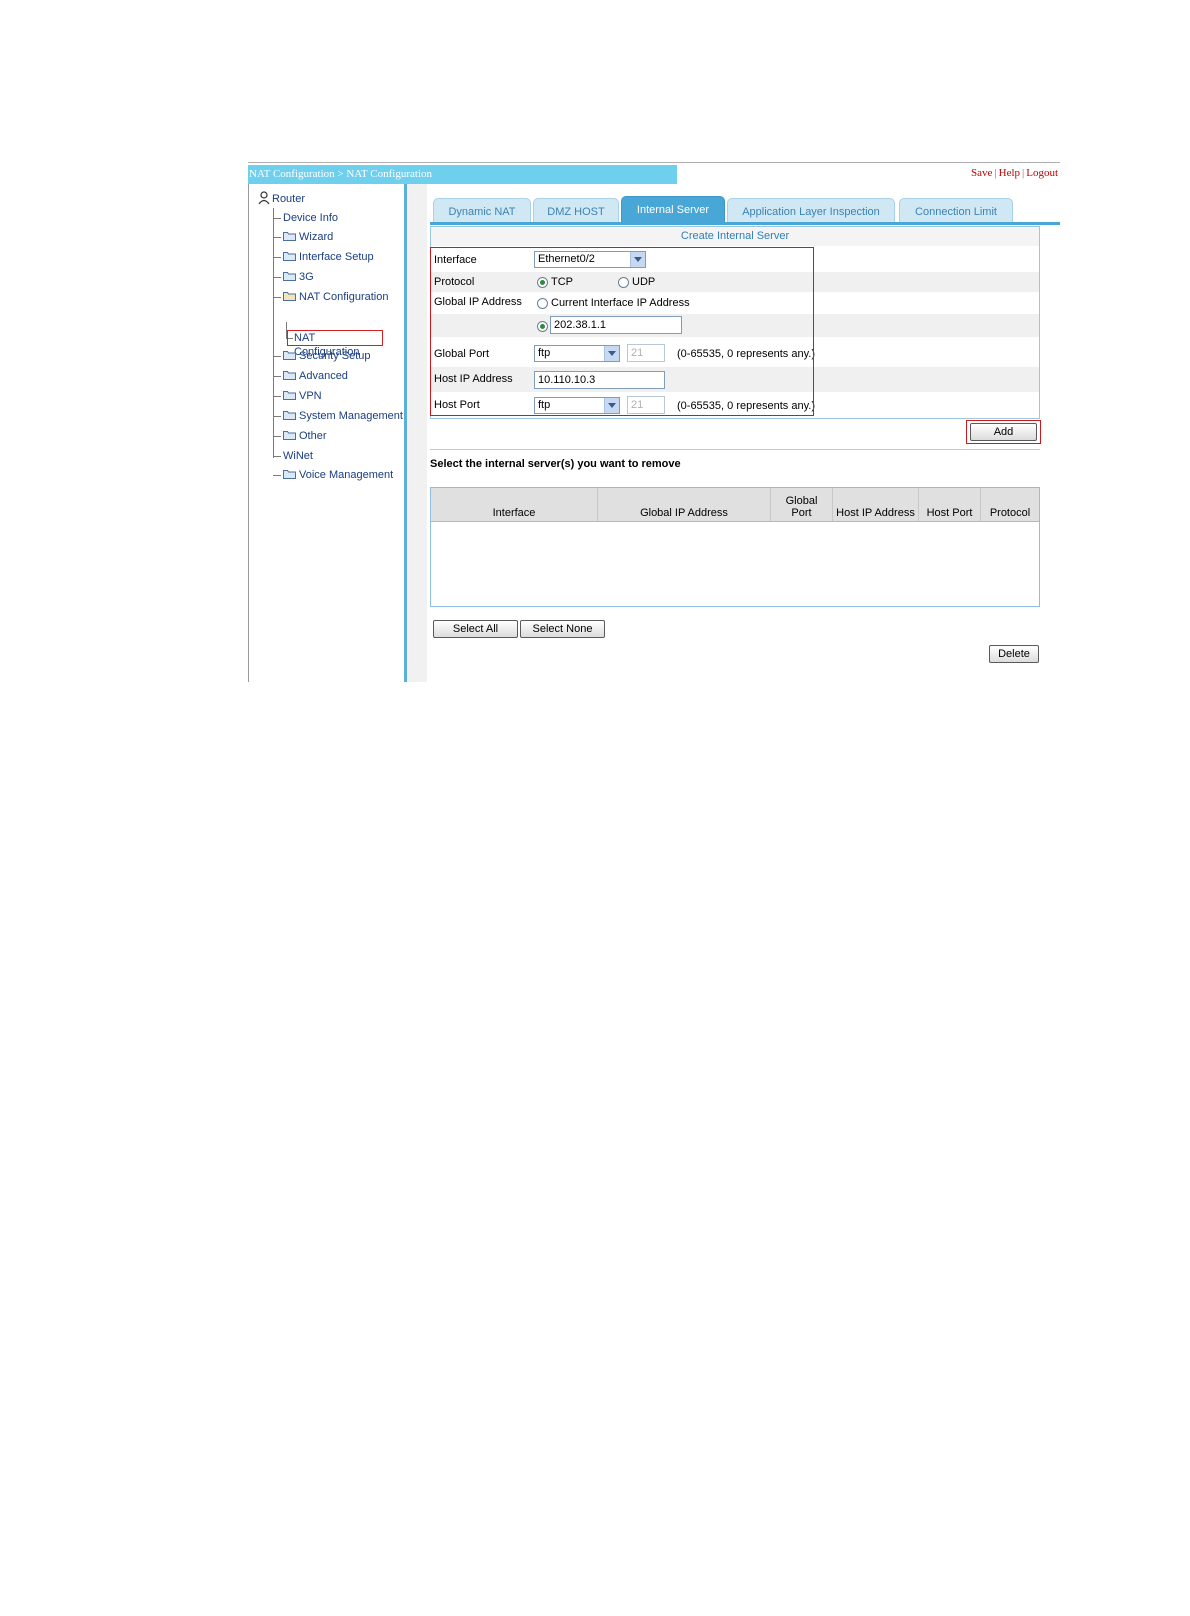 The image size is (1190, 1616). What do you see at coordinates (457, 405) in the screenshot?
I see `host-port-label: Host Port` at bounding box center [457, 405].